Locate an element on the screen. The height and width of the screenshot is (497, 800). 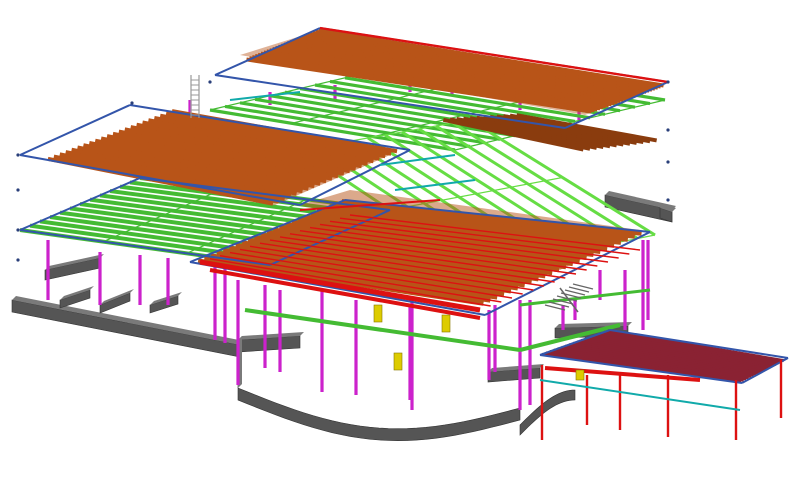
foundation-beam is located at coordinates (126, 328).